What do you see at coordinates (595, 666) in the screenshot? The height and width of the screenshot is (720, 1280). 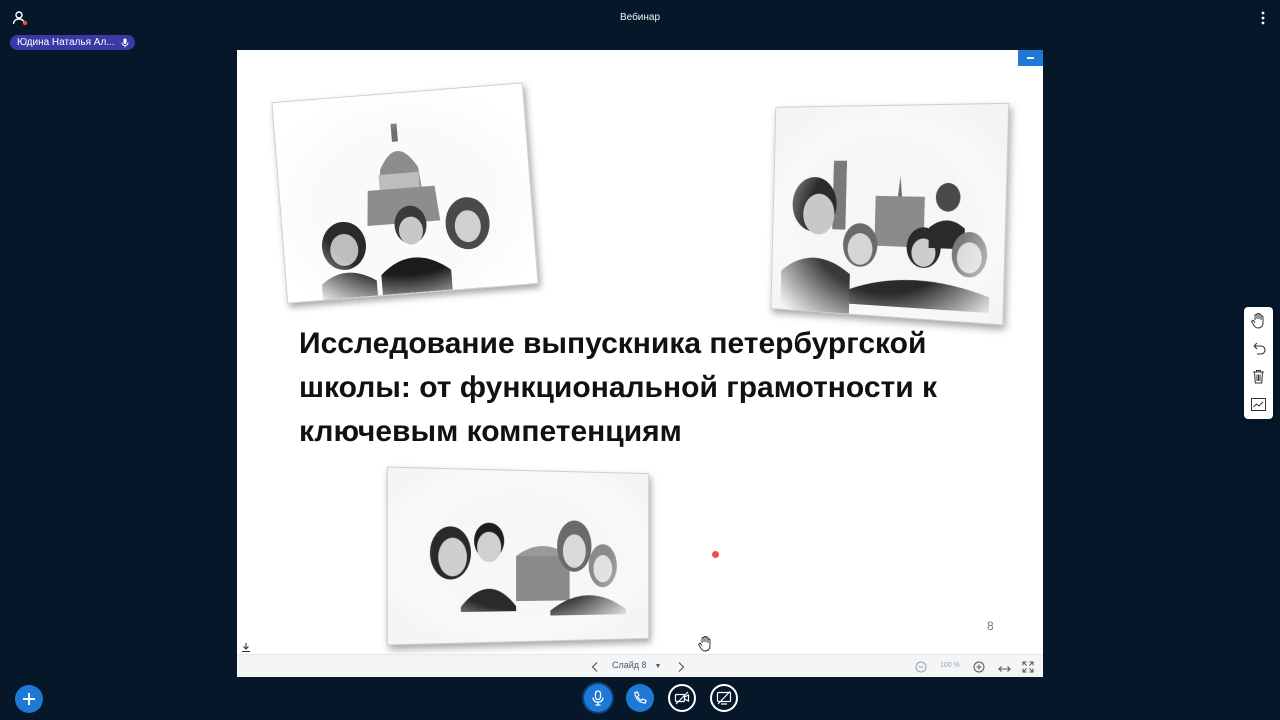 I see `chevron-left-icon` at bounding box center [595, 666].